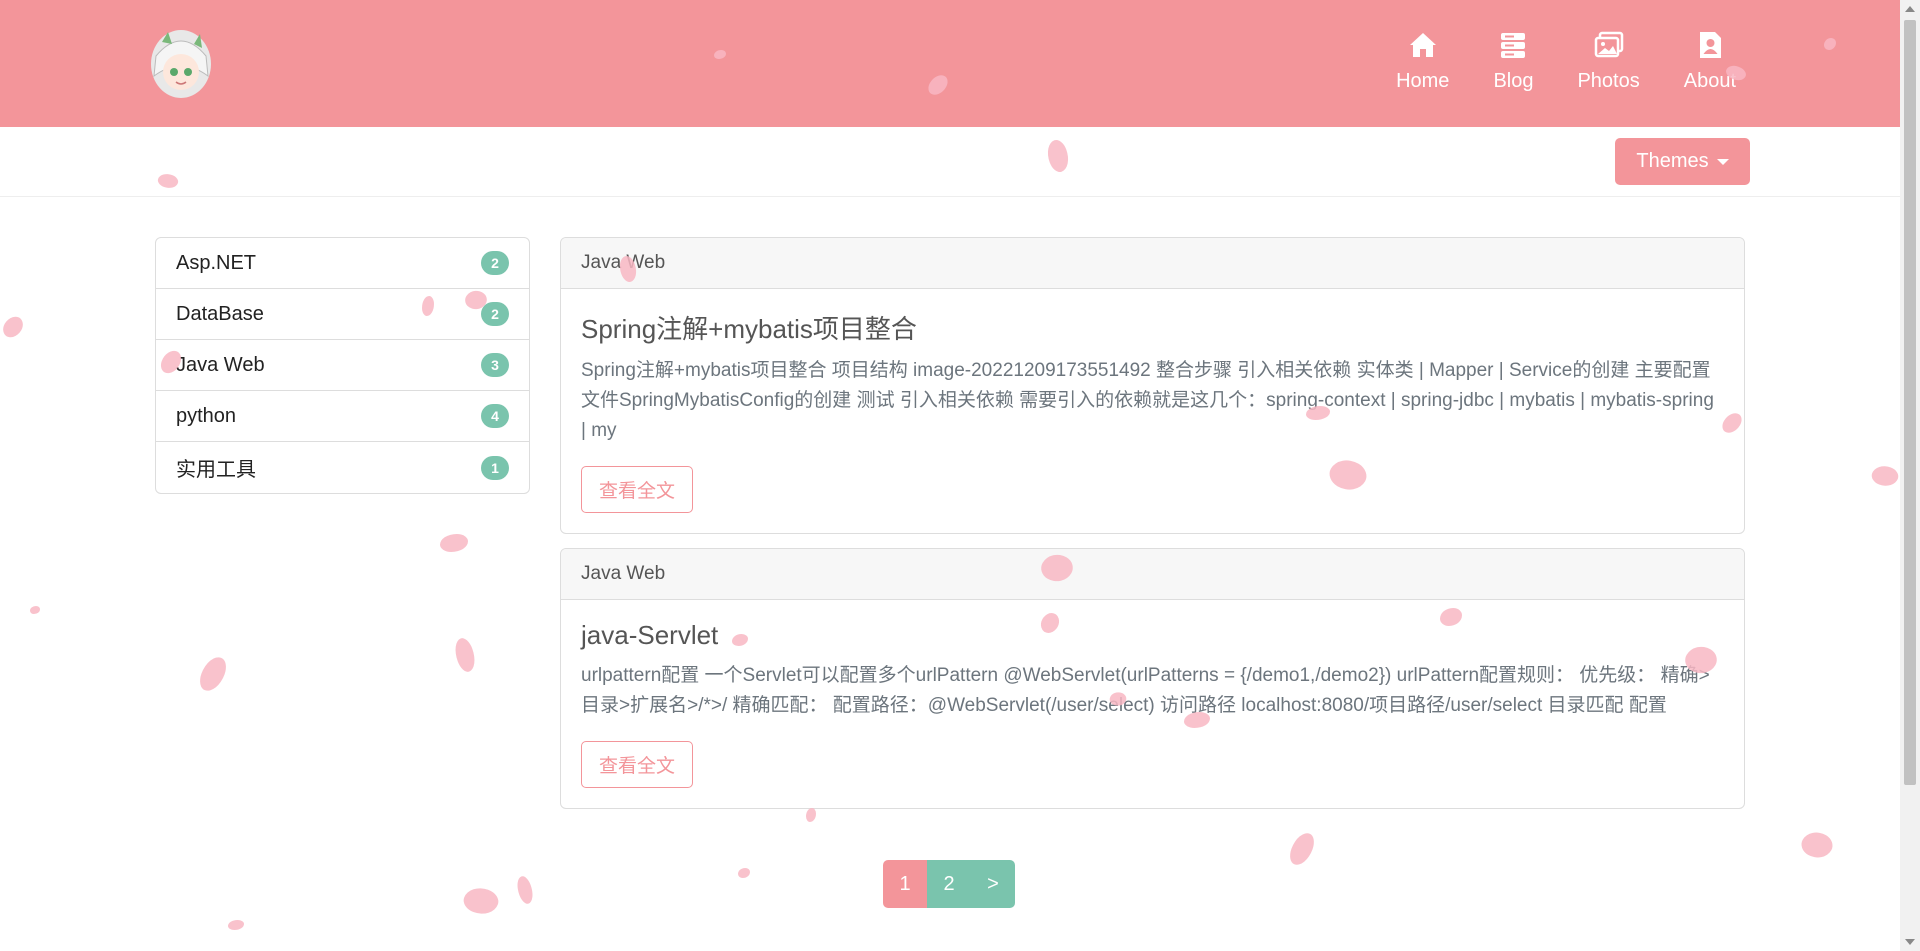 This screenshot has width=1920, height=951. I want to click on category-count-badge: 1, so click(495, 467).